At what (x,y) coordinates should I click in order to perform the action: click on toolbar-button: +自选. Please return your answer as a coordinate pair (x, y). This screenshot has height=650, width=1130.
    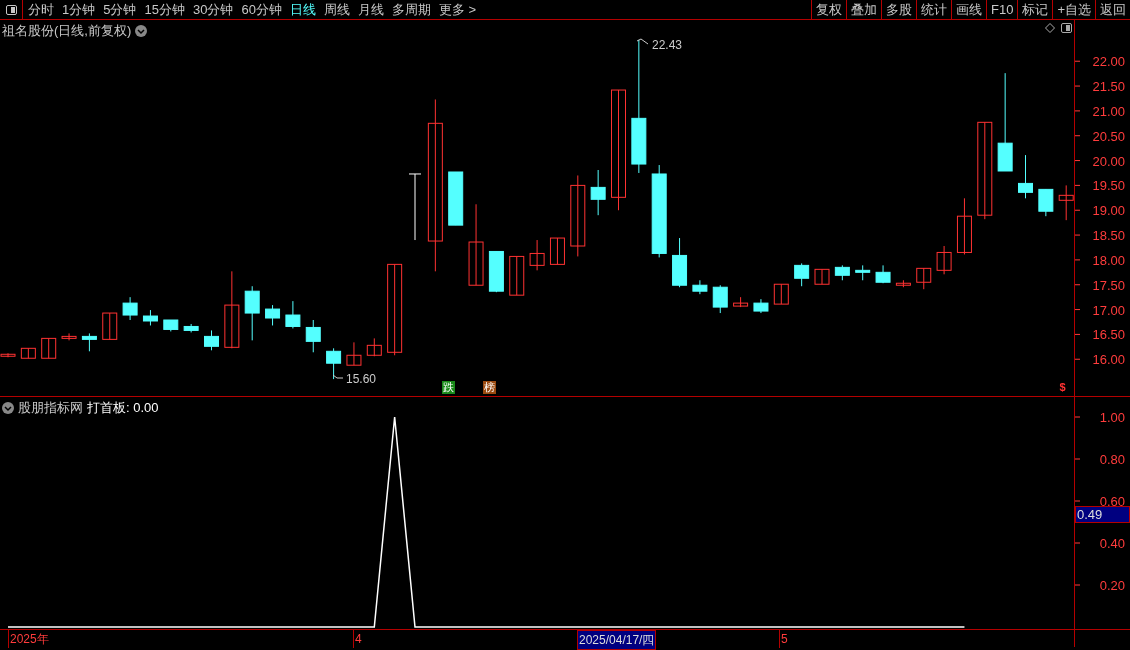
    Looking at the image, I should click on (1073, 9).